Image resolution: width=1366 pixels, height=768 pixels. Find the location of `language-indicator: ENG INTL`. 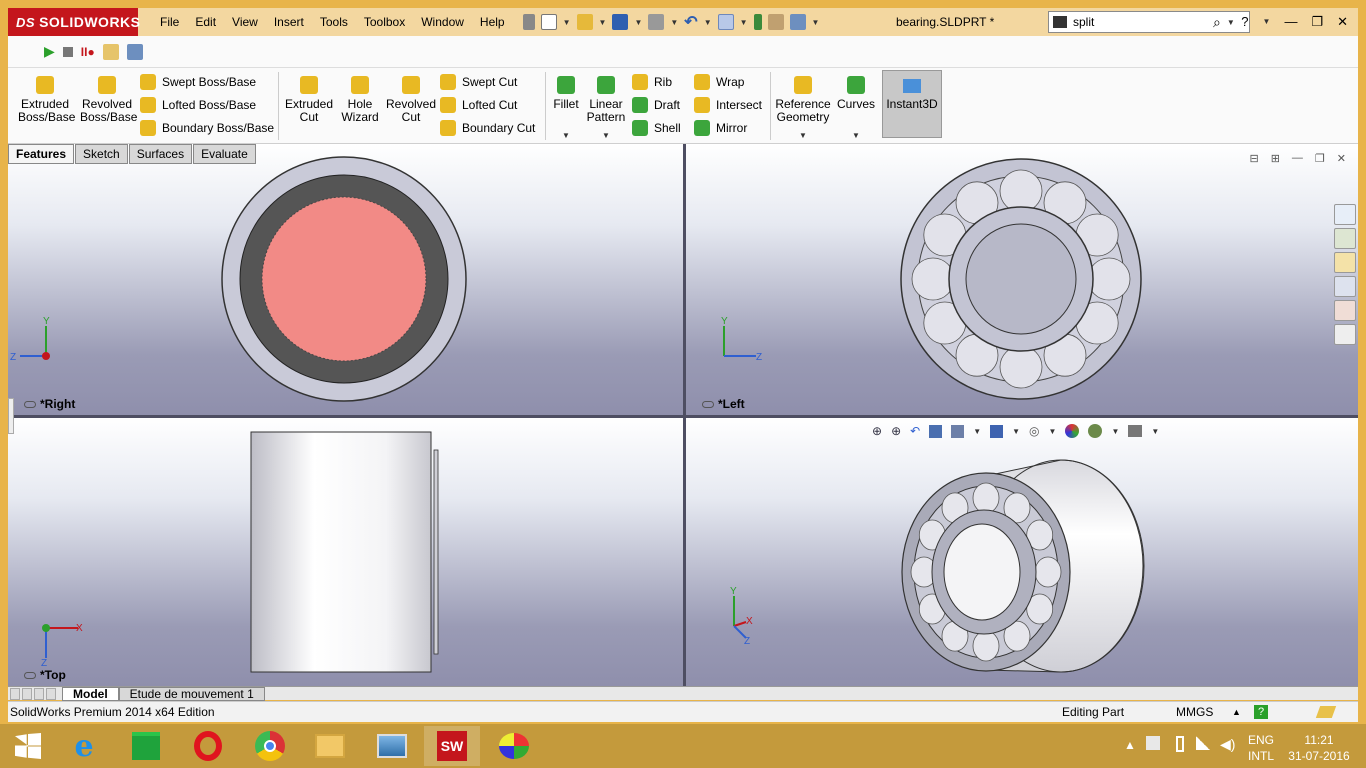

language-indicator: ENG INTL is located at coordinates (1261, 748).